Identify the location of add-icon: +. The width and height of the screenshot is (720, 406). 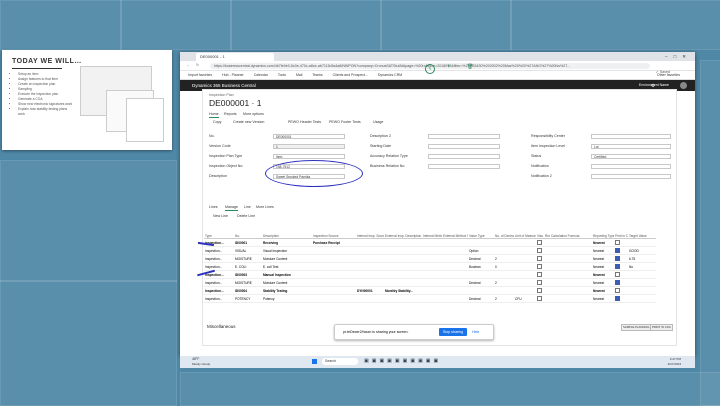
(449, 67).